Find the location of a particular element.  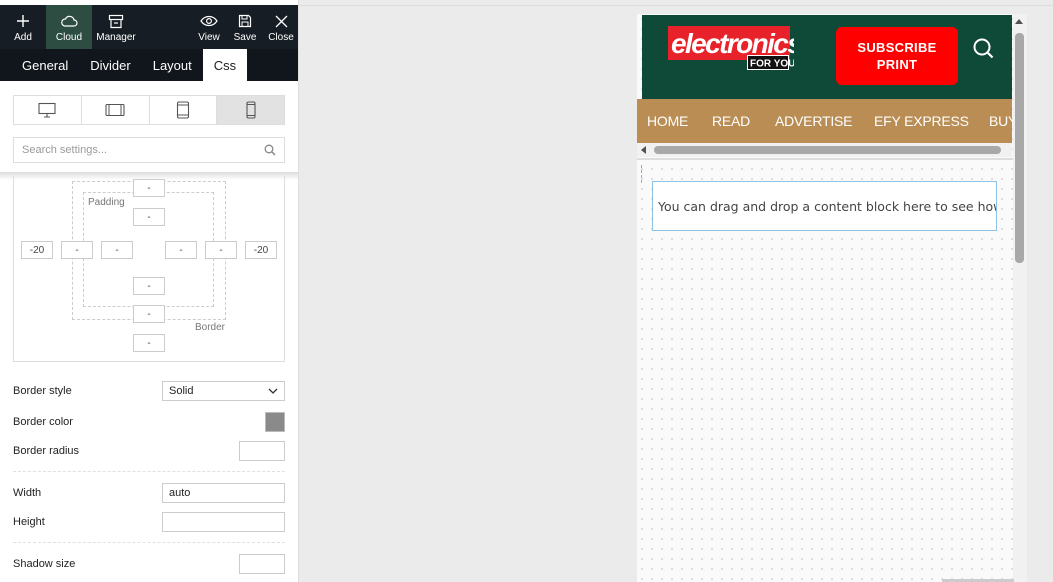

close-icon is located at coordinates (281, 21).